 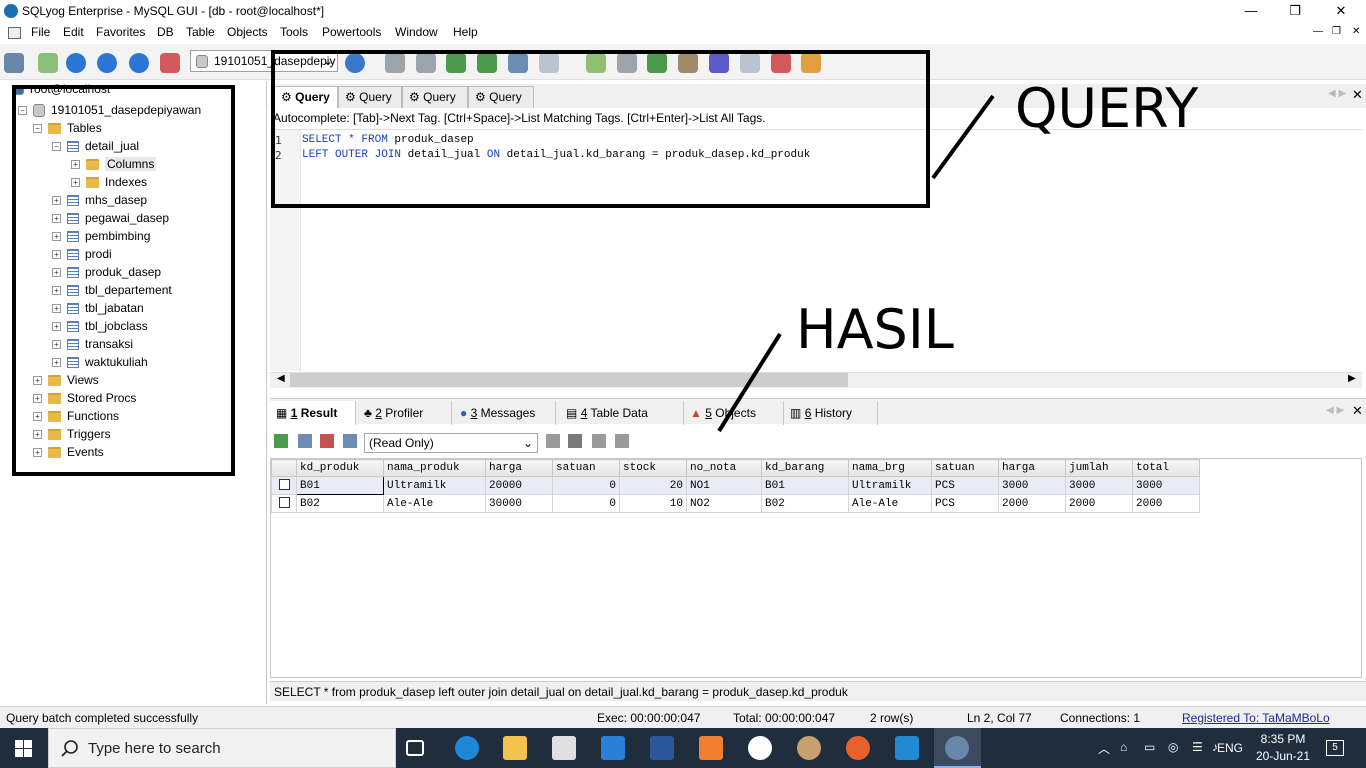 I want to click on filter-icon, so click(x=553, y=441).